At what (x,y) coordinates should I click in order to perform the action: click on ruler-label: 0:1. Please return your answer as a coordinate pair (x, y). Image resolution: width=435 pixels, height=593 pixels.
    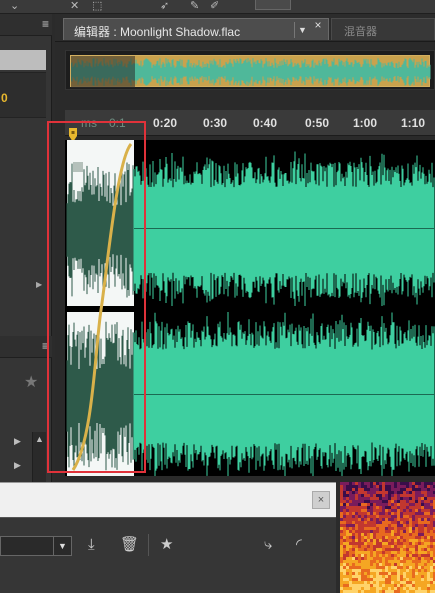
    Looking at the image, I should click on (117, 123).